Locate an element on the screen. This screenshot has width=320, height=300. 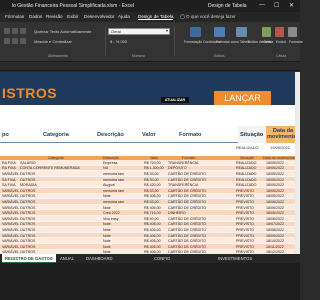
delete-cells-icon is located at coordinates (279, 32).